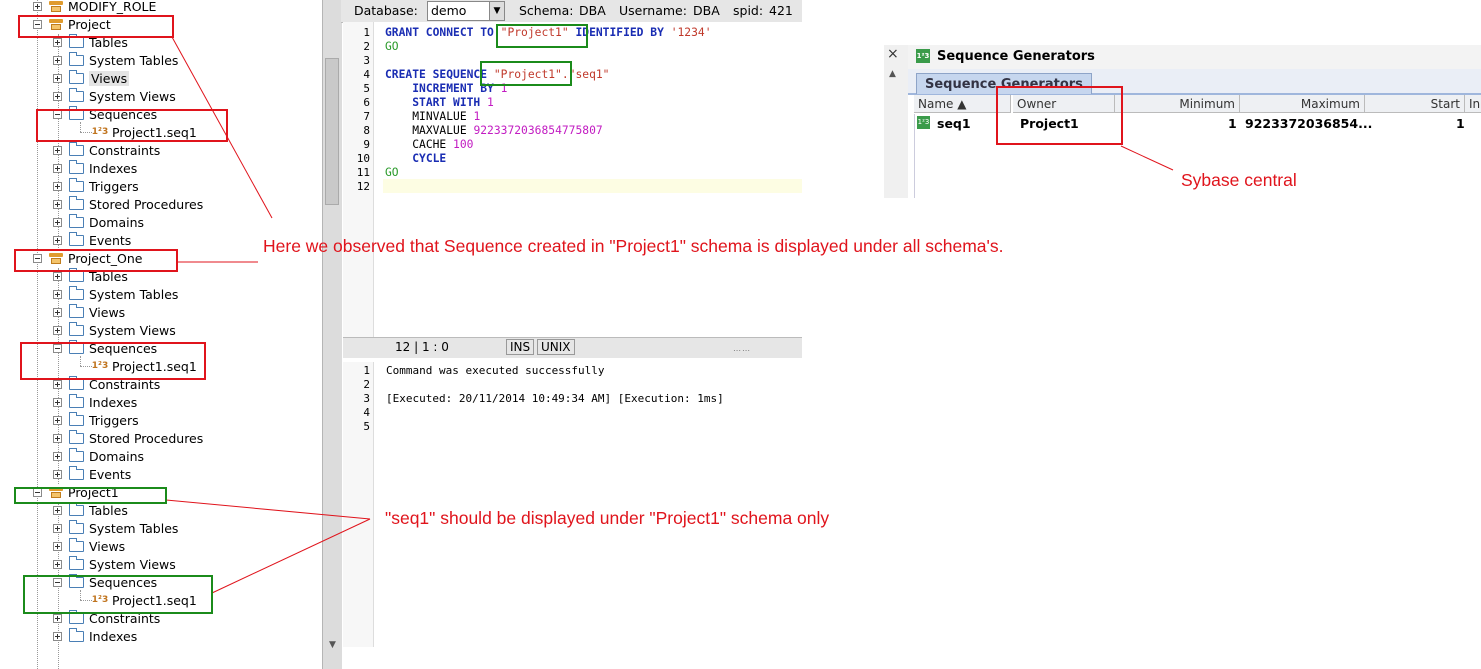 The height and width of the screenshot is (669, 1481). What do you see at coordinates (96, 260) in the screenshot?
I see `highlight-box-project-one` at bounding box center [96, 260].